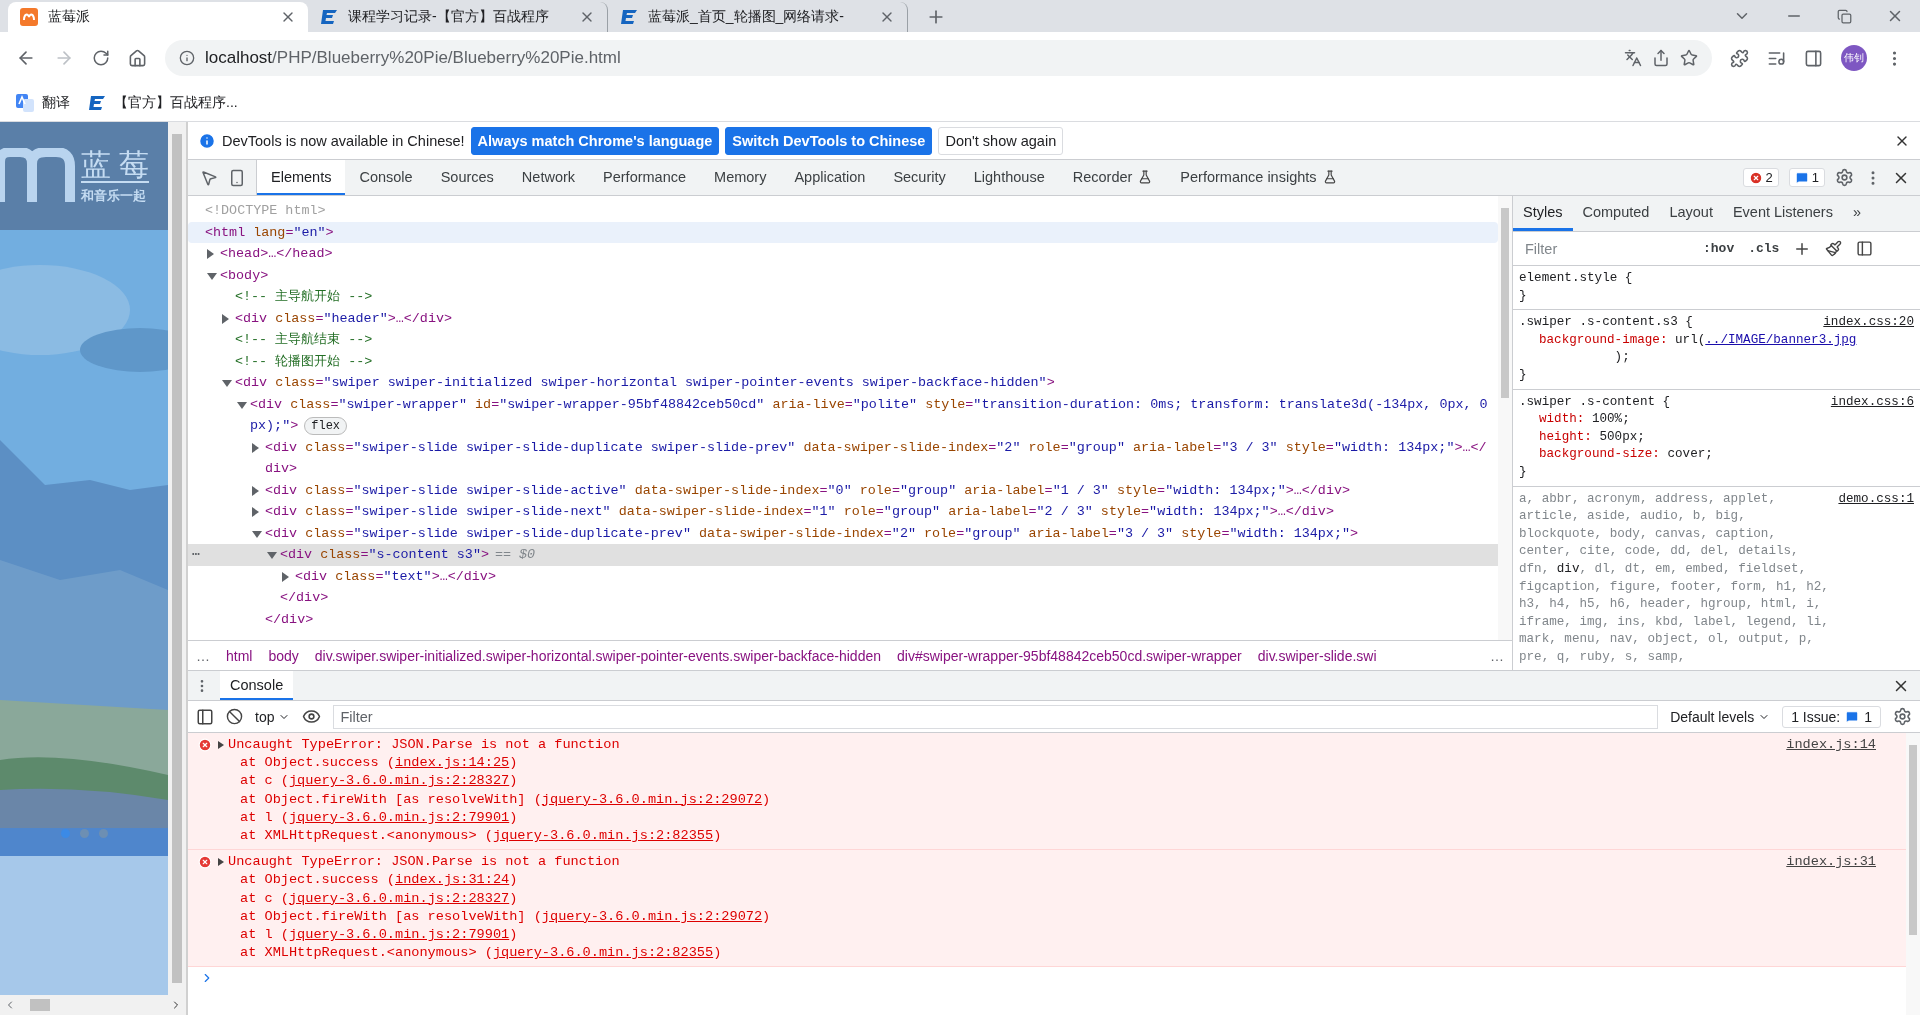 This screenshot has width=1920, height=1015. What do you see at coordinates (595, 140) in the screenshot?
I see `infobar-button: Always match Chrome's language` at bounding box center [595, 140].